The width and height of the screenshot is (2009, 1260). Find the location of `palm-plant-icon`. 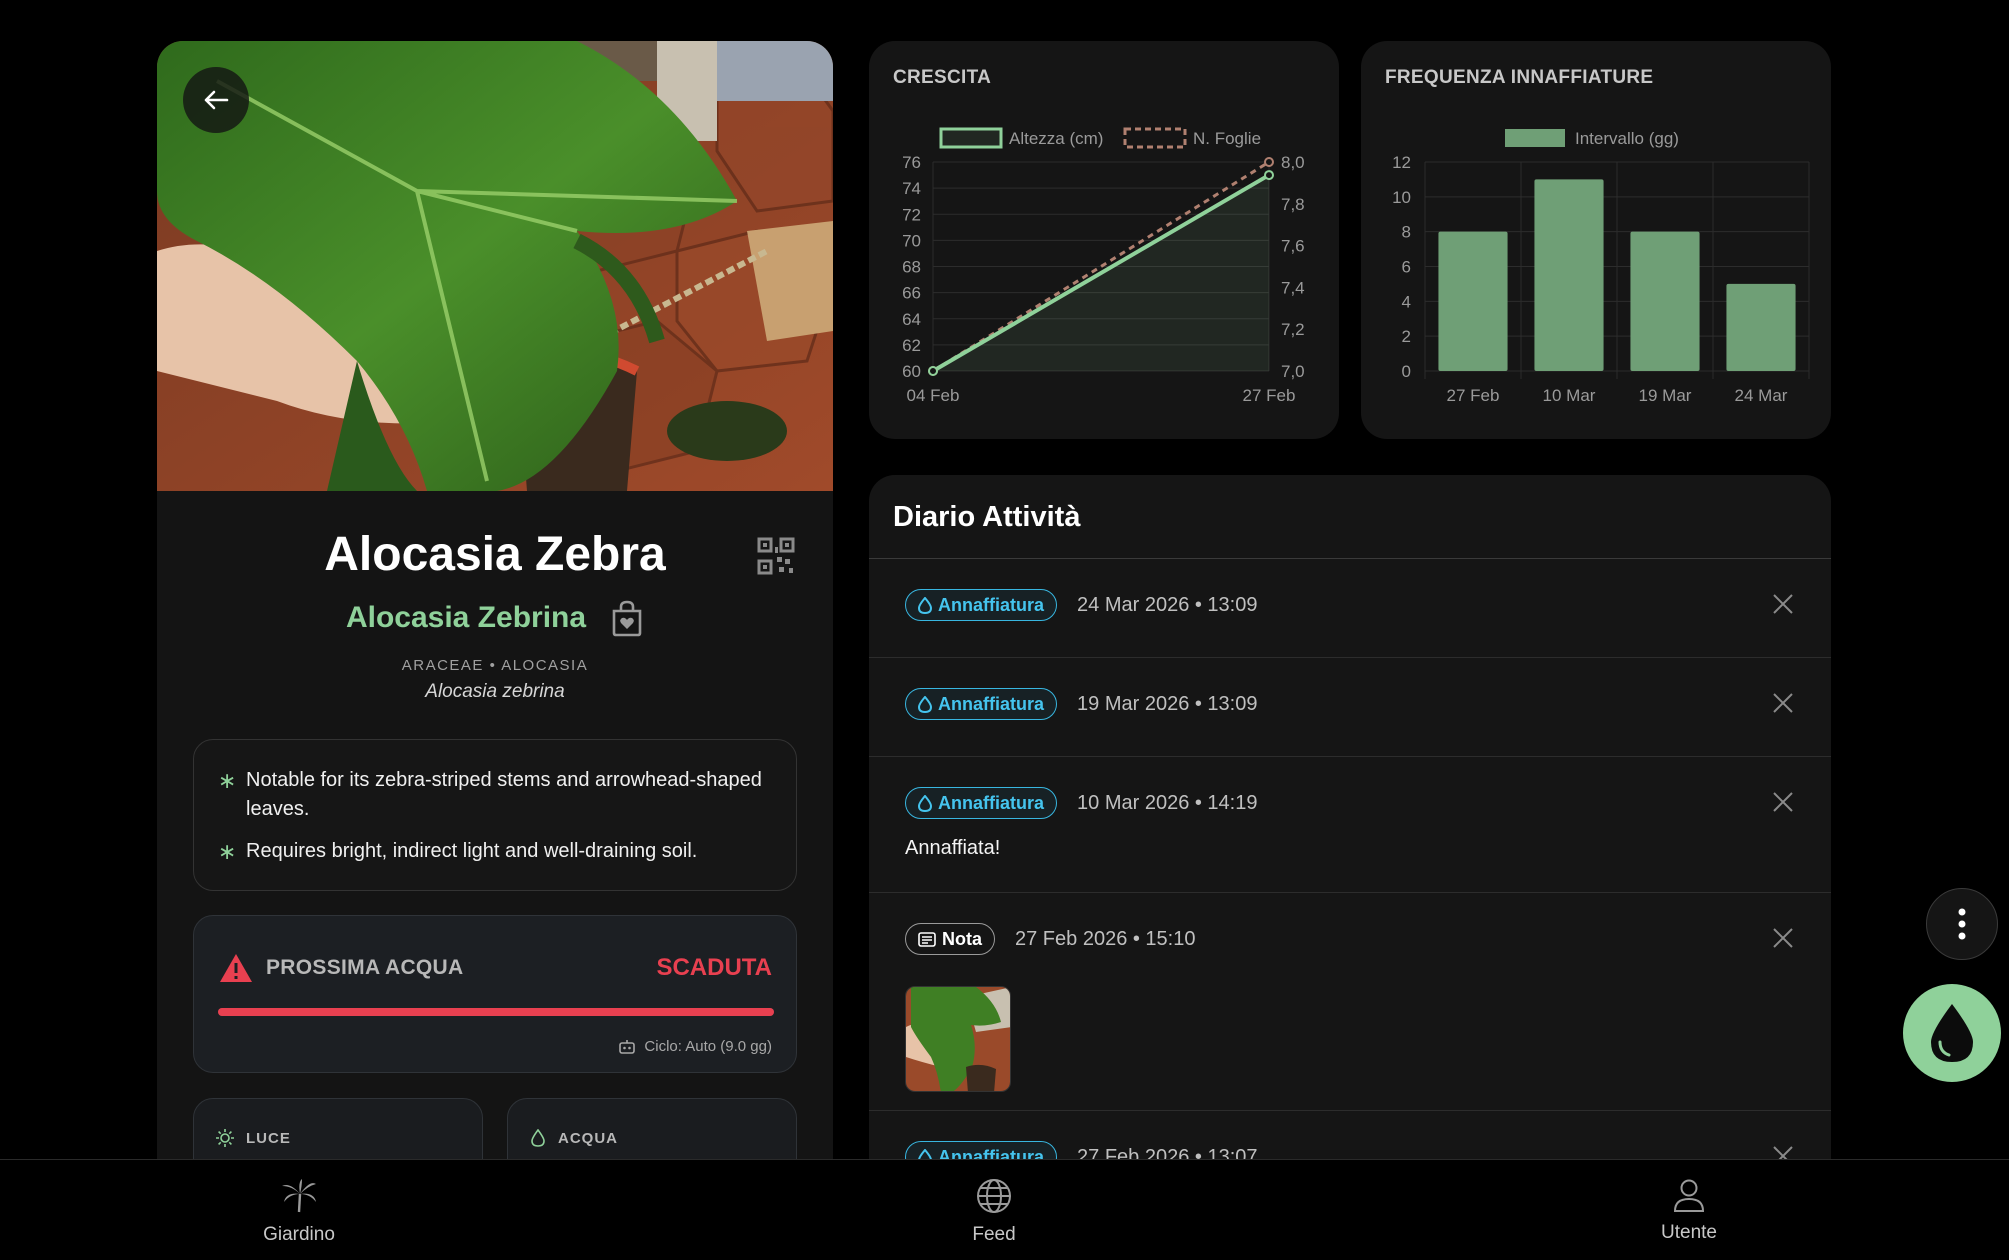

palm-plant-icon is located at coordinates (299, 1196).